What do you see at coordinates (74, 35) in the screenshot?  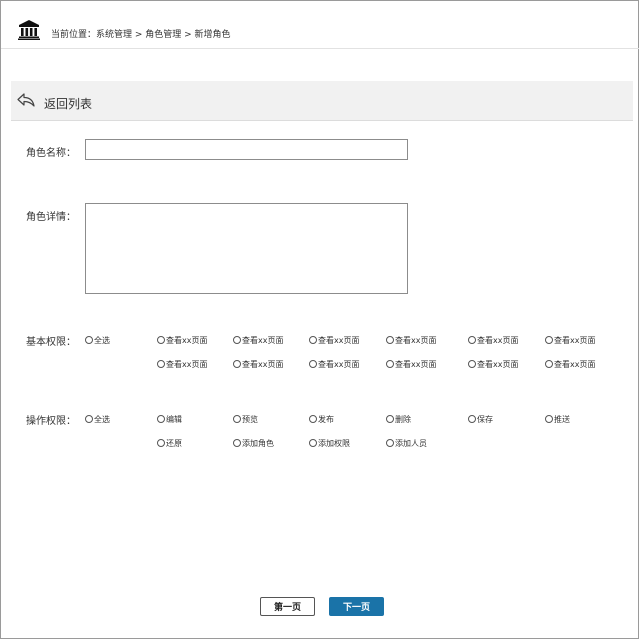 I see `breadcrumb-prefix: 当前位置：` at bounding box center [74, 35].